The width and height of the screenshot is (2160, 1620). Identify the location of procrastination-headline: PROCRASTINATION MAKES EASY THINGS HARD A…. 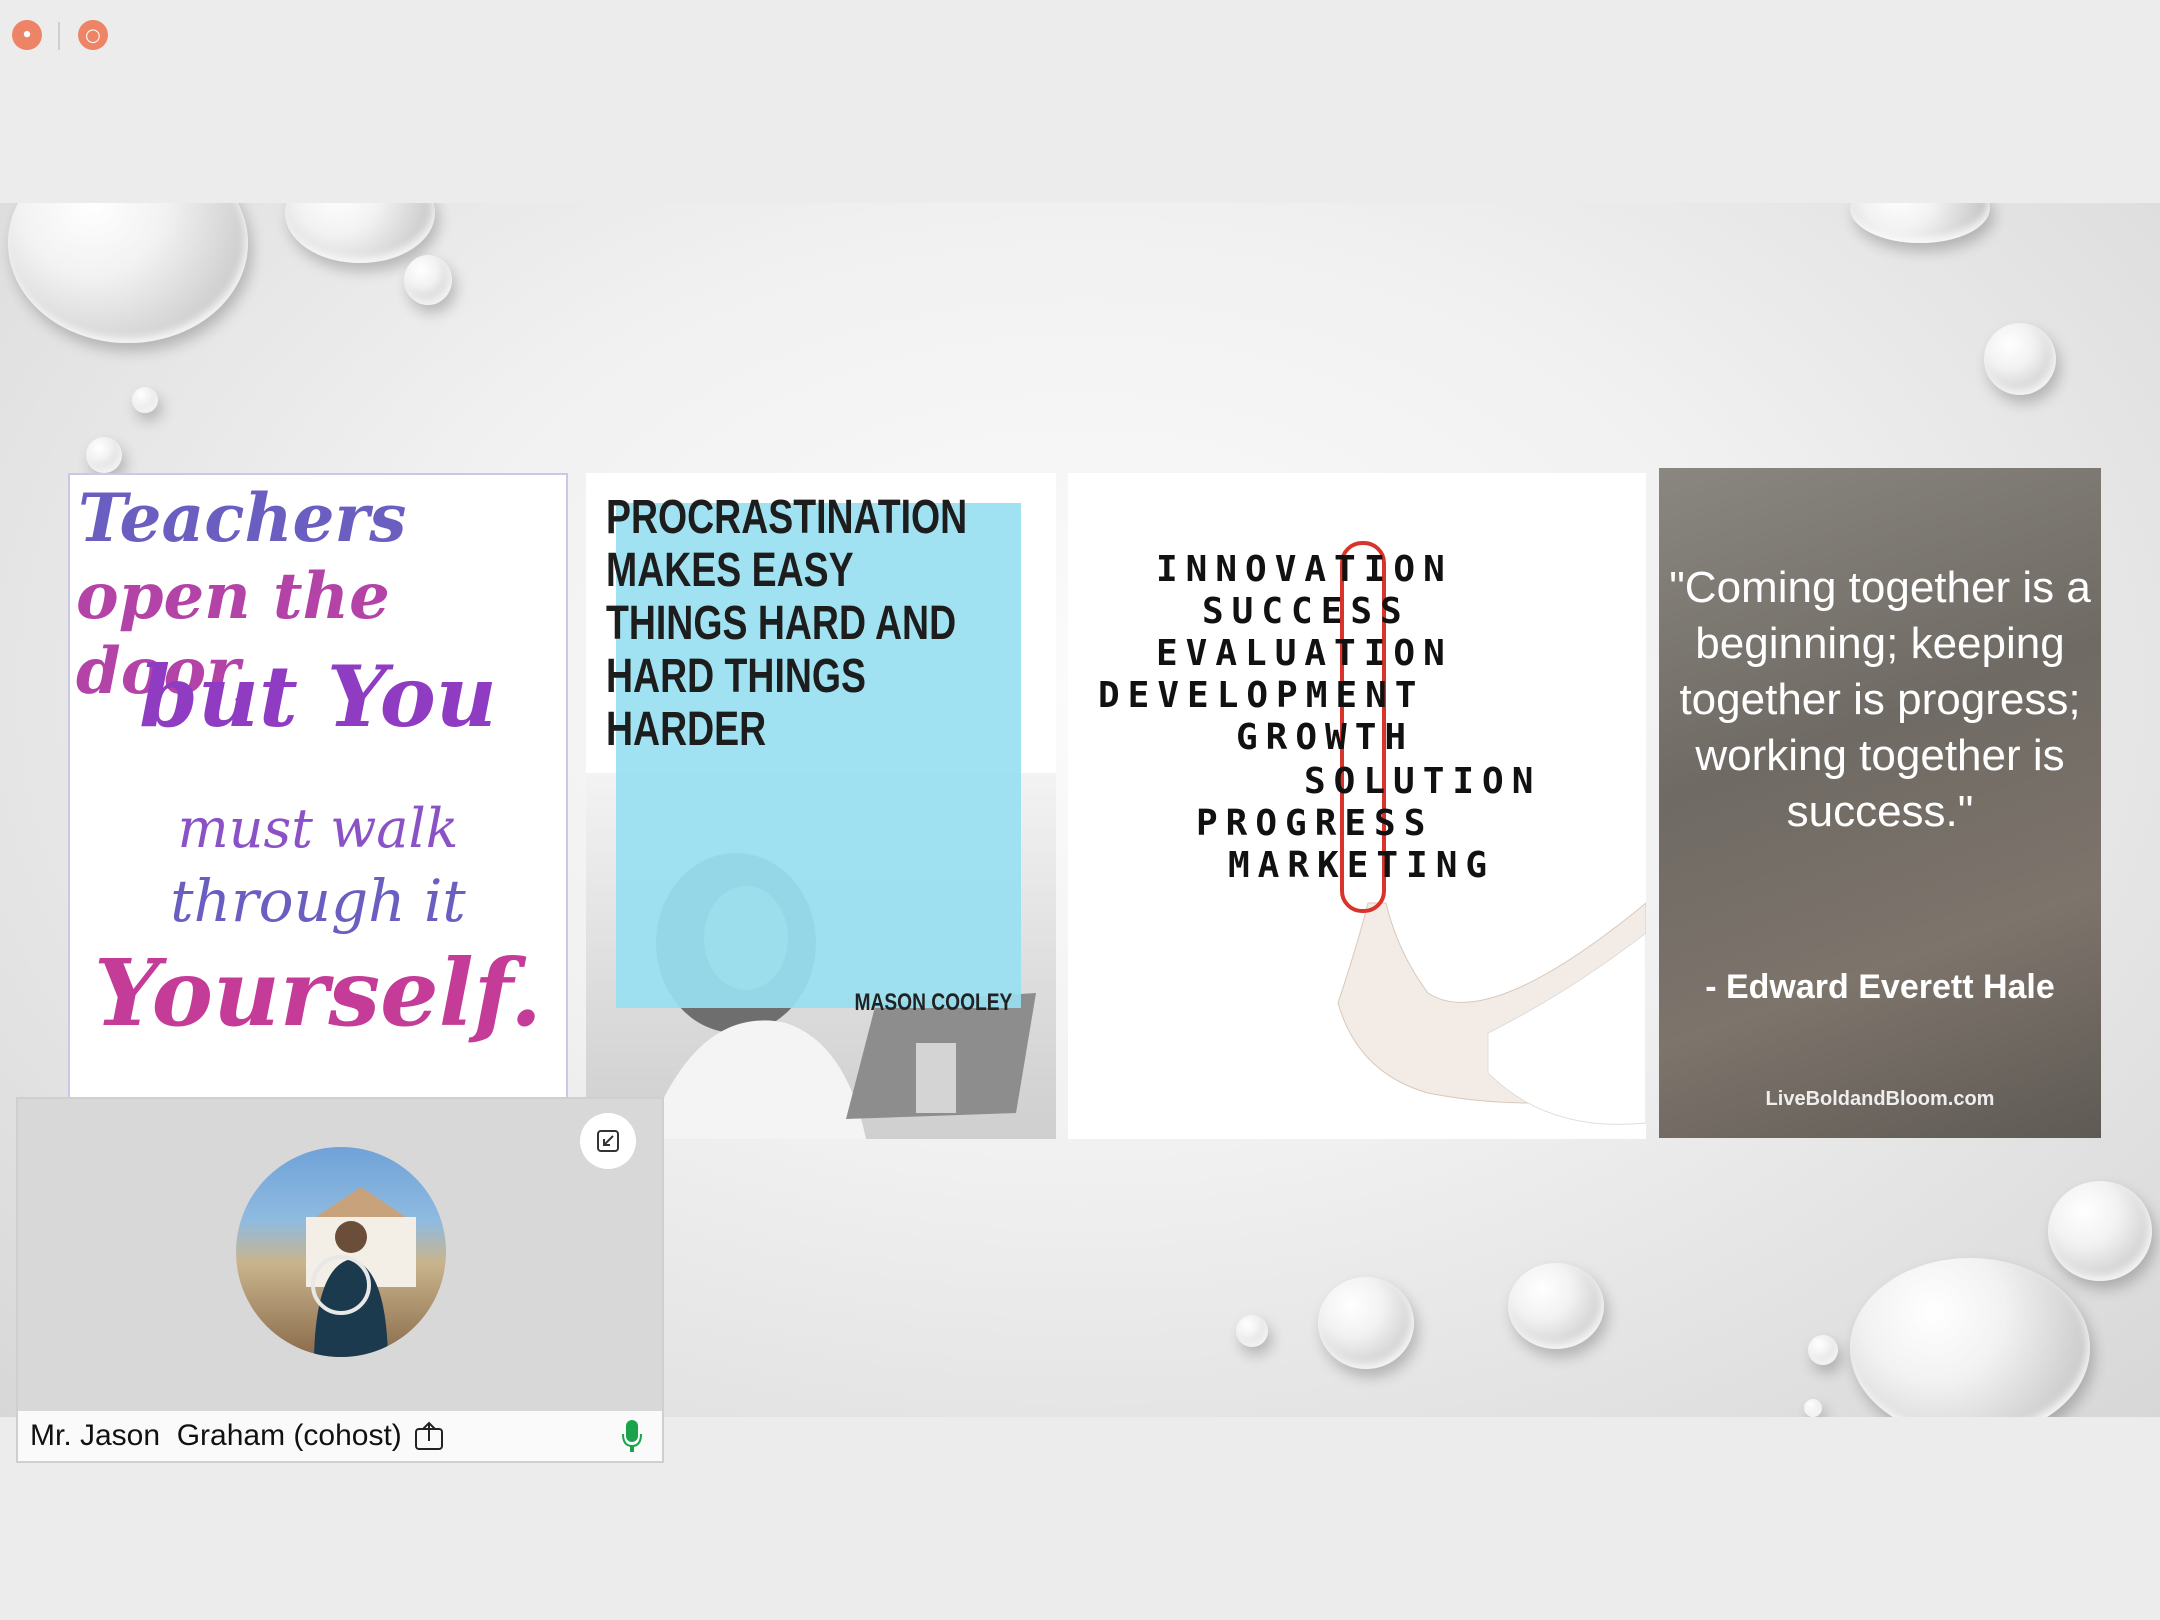
(787, 623).